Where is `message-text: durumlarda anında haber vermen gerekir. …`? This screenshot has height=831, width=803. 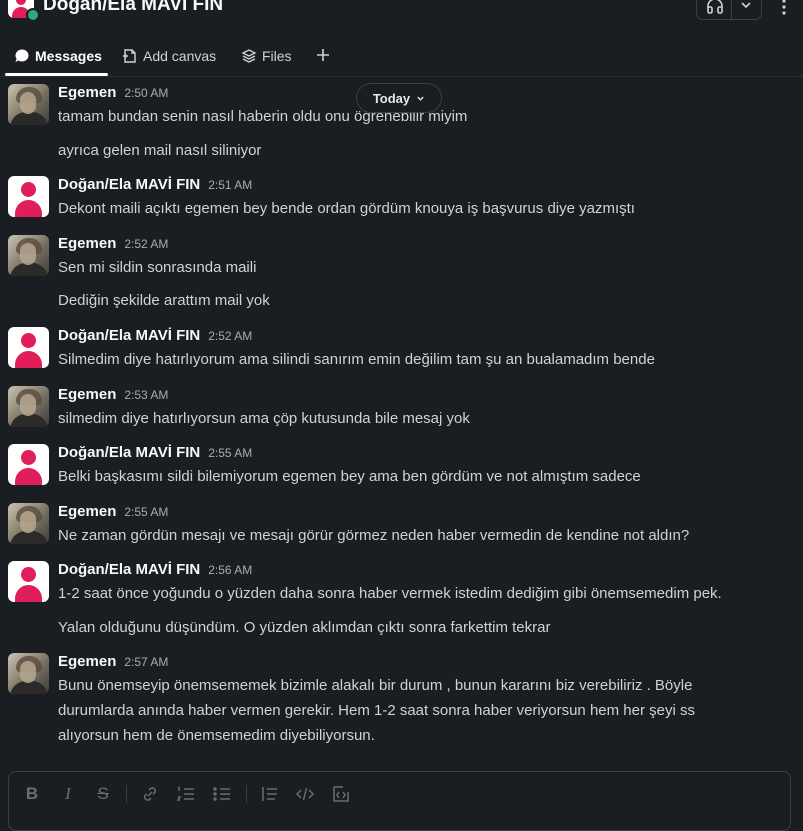 message-text: durumlarda anında haber vermen gerekir. … is located at coordinates (376, 710).